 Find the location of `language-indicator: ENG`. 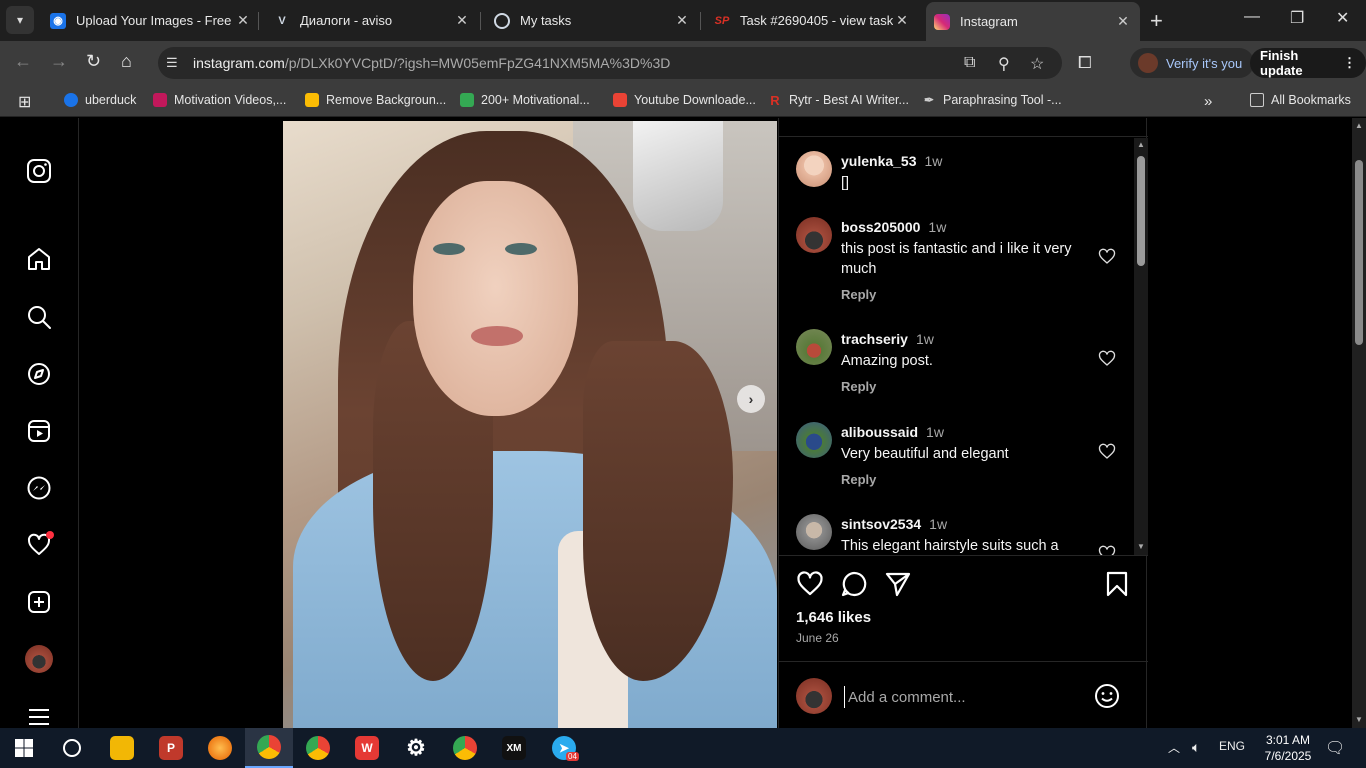

language-indicator: ENG is located at coordinates (1232, 746).